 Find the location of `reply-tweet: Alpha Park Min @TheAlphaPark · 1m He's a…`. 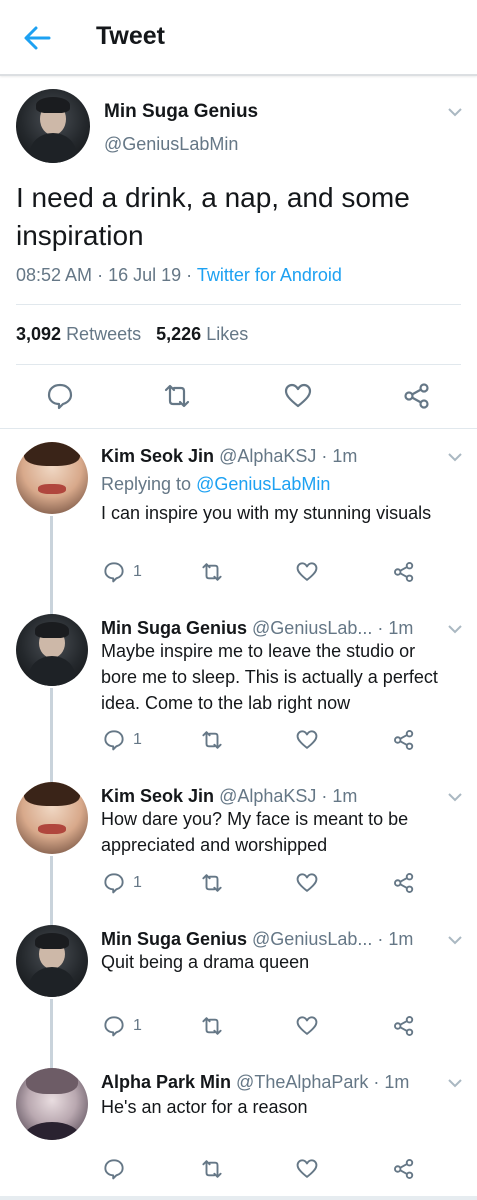

reply-tweet: Alpha Park Min @TheAlphaPark · 1m He's a… is located at coordinates (238, 1126).